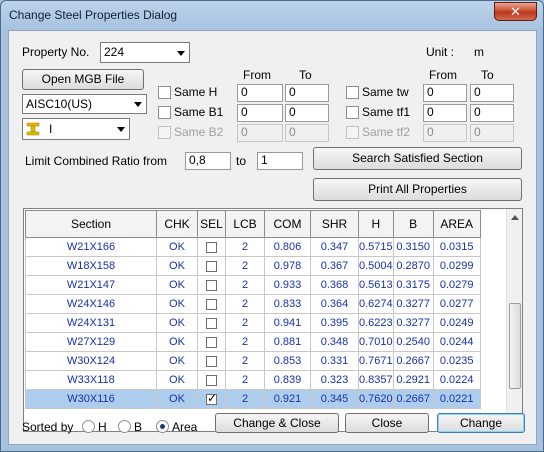 This screenshot has height=452, width=544. What do you see at coordinates (307, 113) in the screenshot?
I see `same-b1-to-input: 0` at bounding box center [307, 113].